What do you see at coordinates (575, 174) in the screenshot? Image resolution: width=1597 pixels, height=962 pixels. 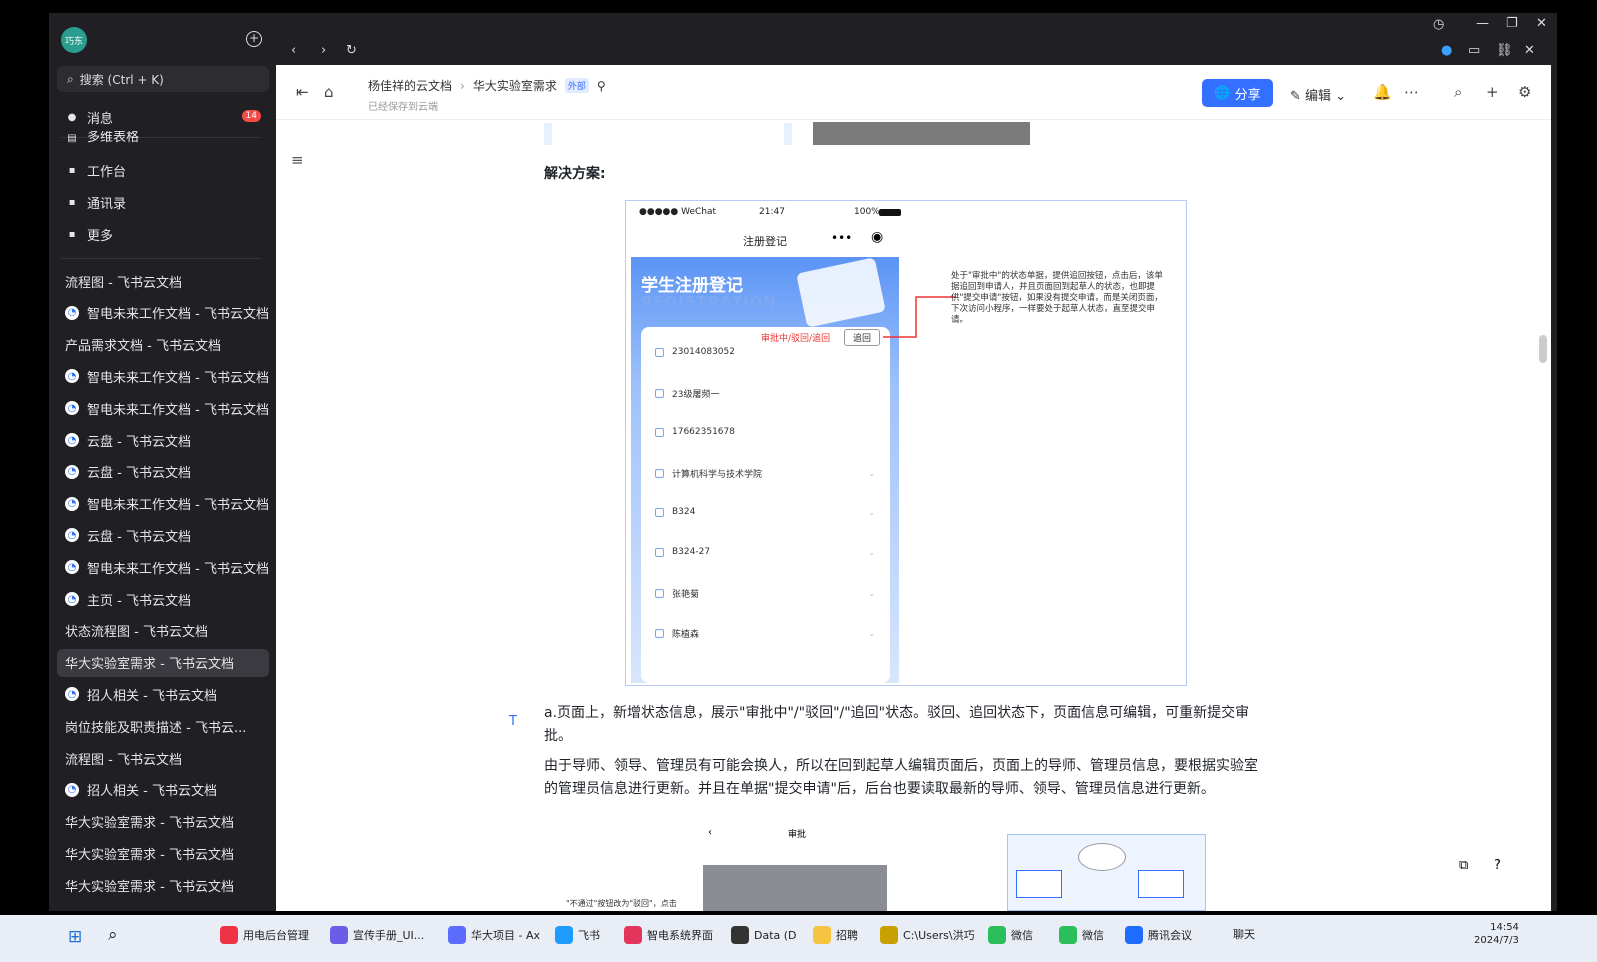 I see `solution-heading: 解决方案:` at bounding box center [575, 174].